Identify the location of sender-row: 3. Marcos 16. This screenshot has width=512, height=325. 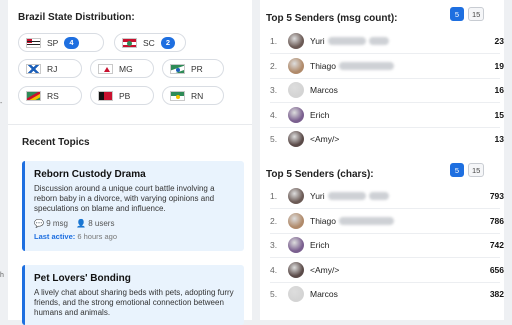
(387, 90).